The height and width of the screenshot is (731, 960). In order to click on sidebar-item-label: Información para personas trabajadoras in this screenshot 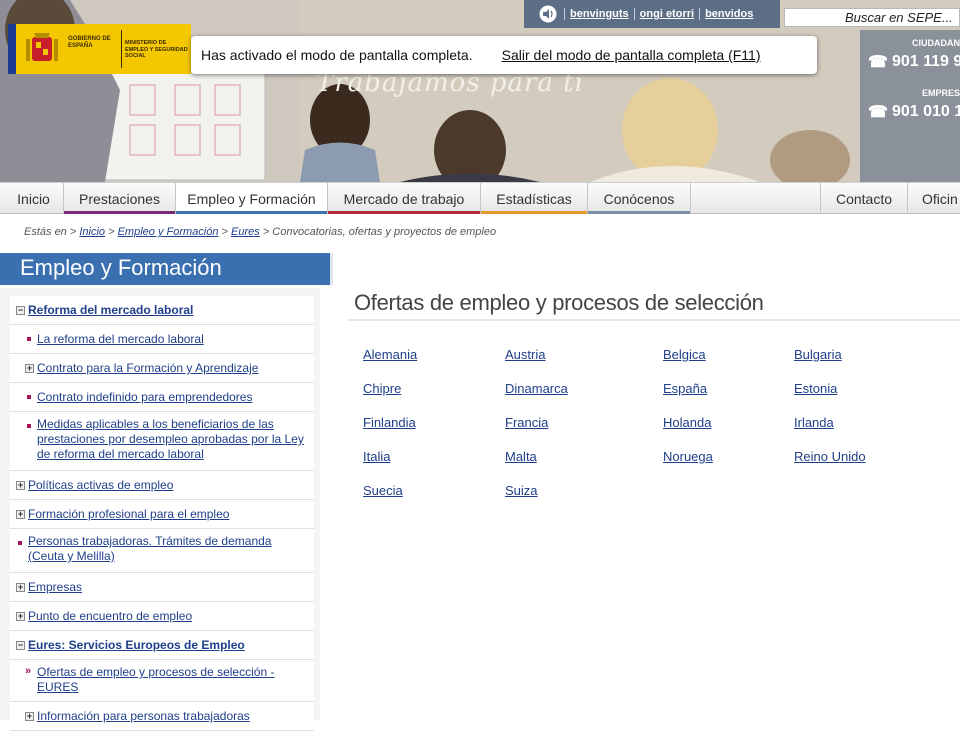, I will do `click(171, 716)`.